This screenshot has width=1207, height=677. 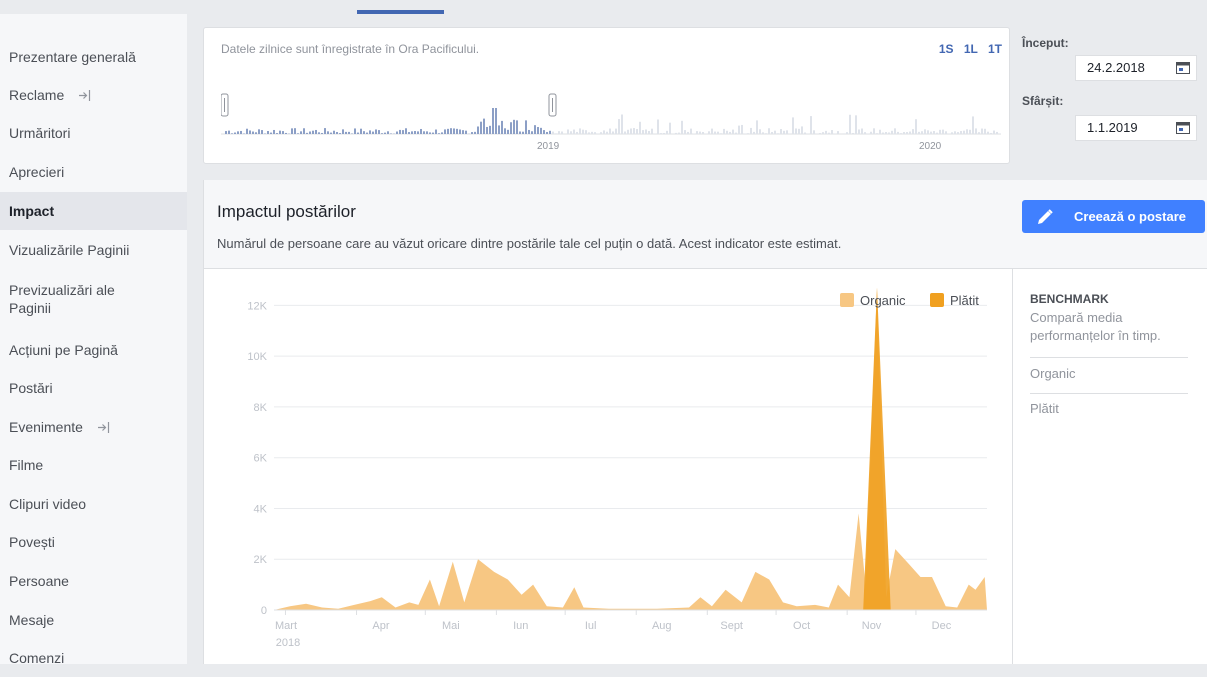 What do you see at coordinates (261, 509) in the screenshot?
I see `y-tick-label: 4K` at bounding box center [261, 509].